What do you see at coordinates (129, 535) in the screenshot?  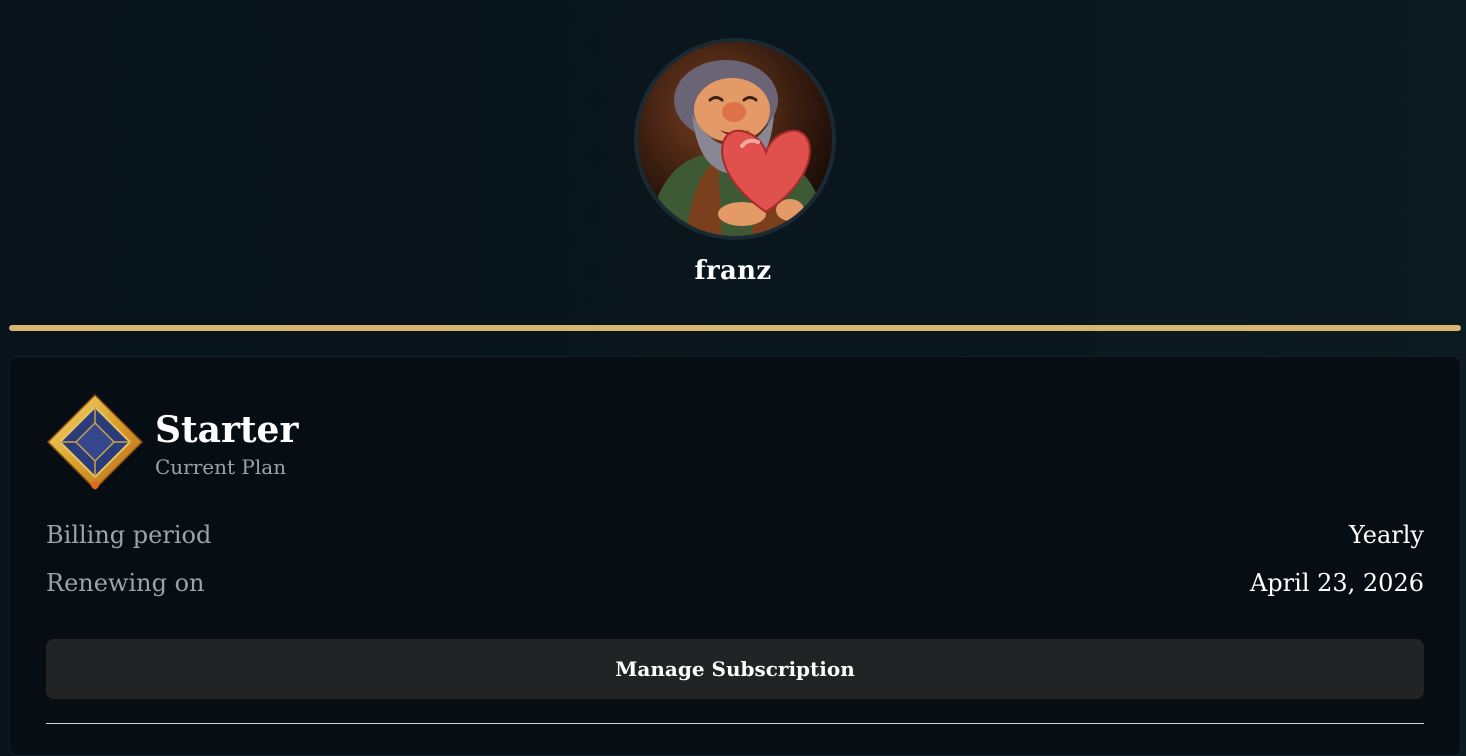 I see `billing-period-label: Billing period` at bounding box center [129, 535].